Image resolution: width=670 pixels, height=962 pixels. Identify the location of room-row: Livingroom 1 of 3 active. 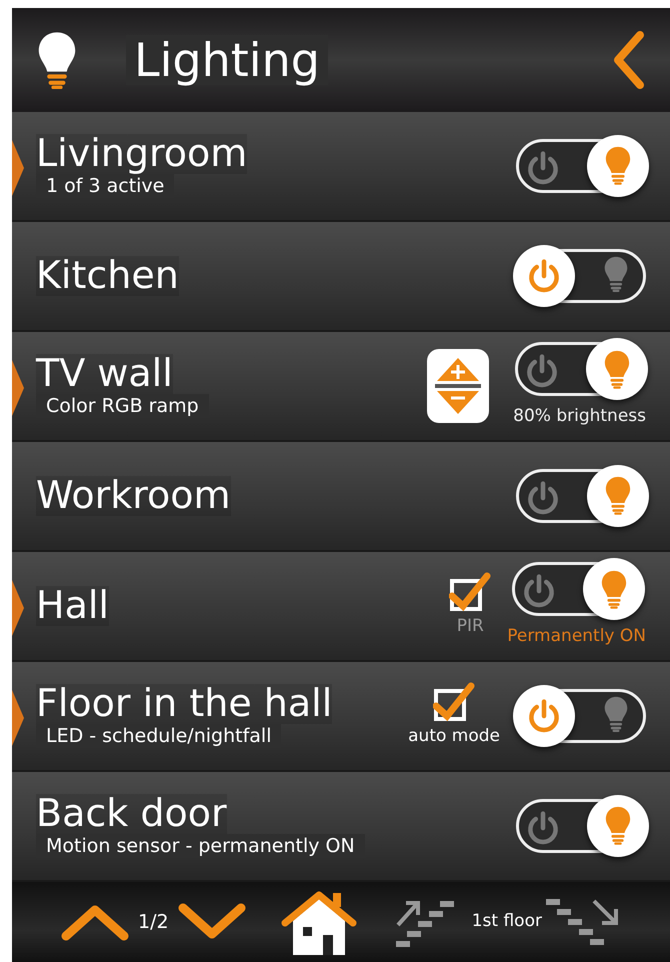
(341, 167).